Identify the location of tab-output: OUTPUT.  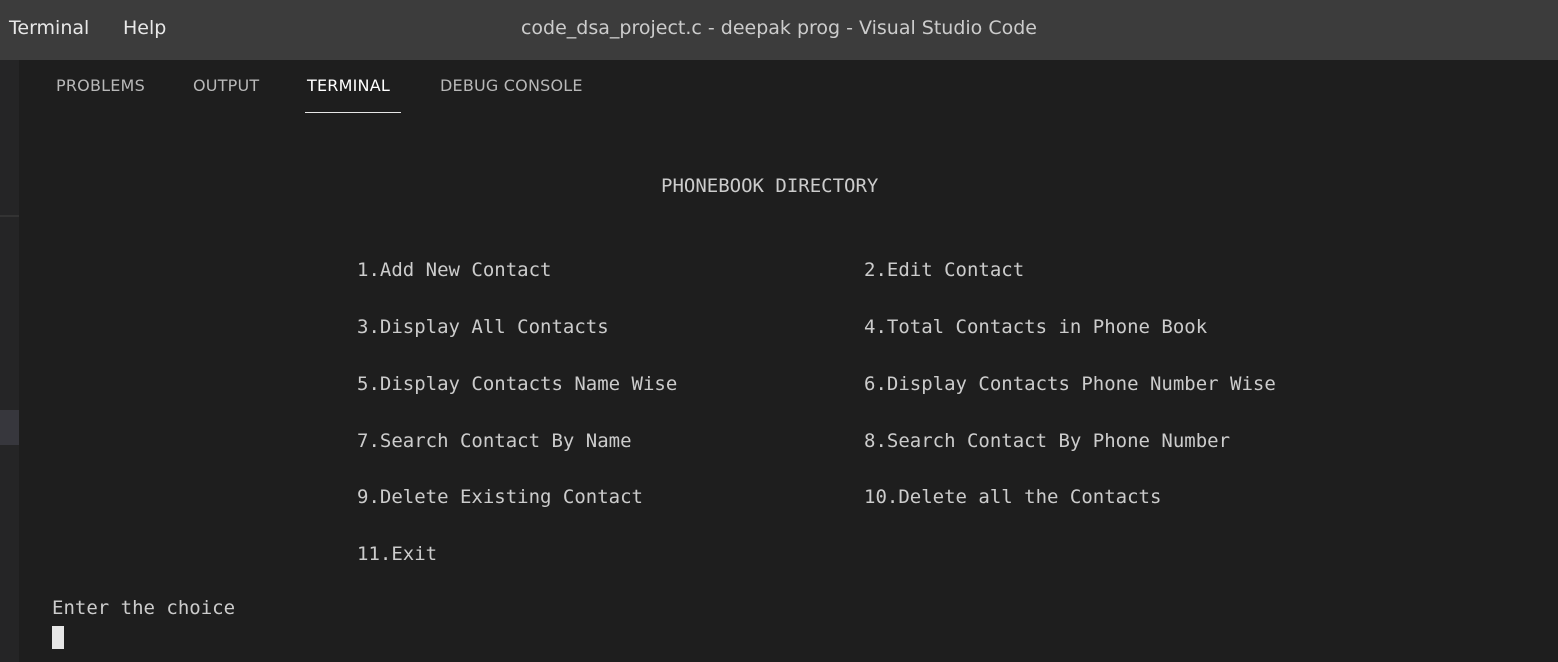
(226, 85).